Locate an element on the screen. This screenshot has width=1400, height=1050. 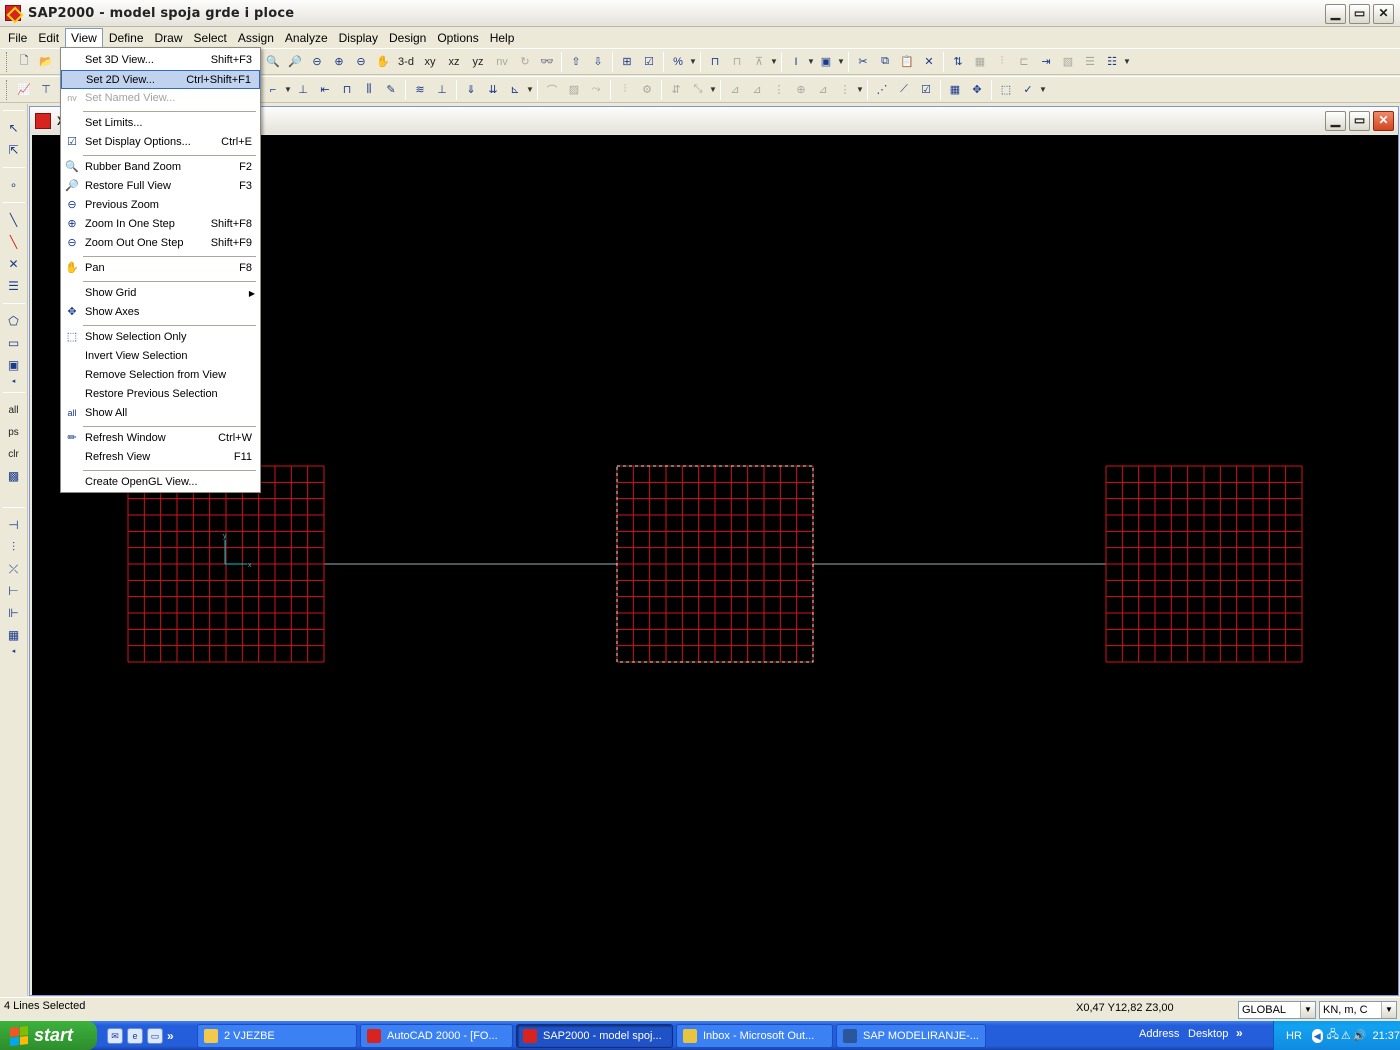
center-slab-mesh is located at coordinates (715, 564).